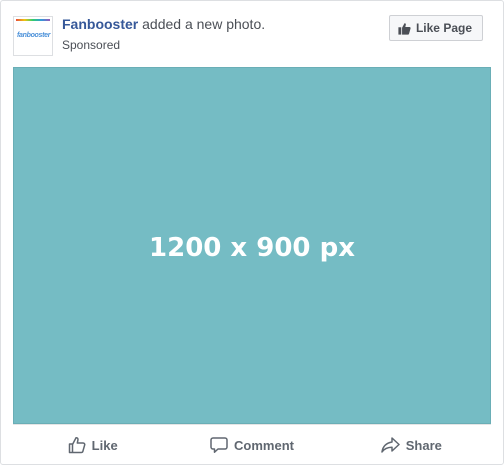 Image resolution: width=504 pixels, height=465 pixels. Describe the element at coordinates (104, 445) in the screenshot. I see `like-label: Like` at that location.